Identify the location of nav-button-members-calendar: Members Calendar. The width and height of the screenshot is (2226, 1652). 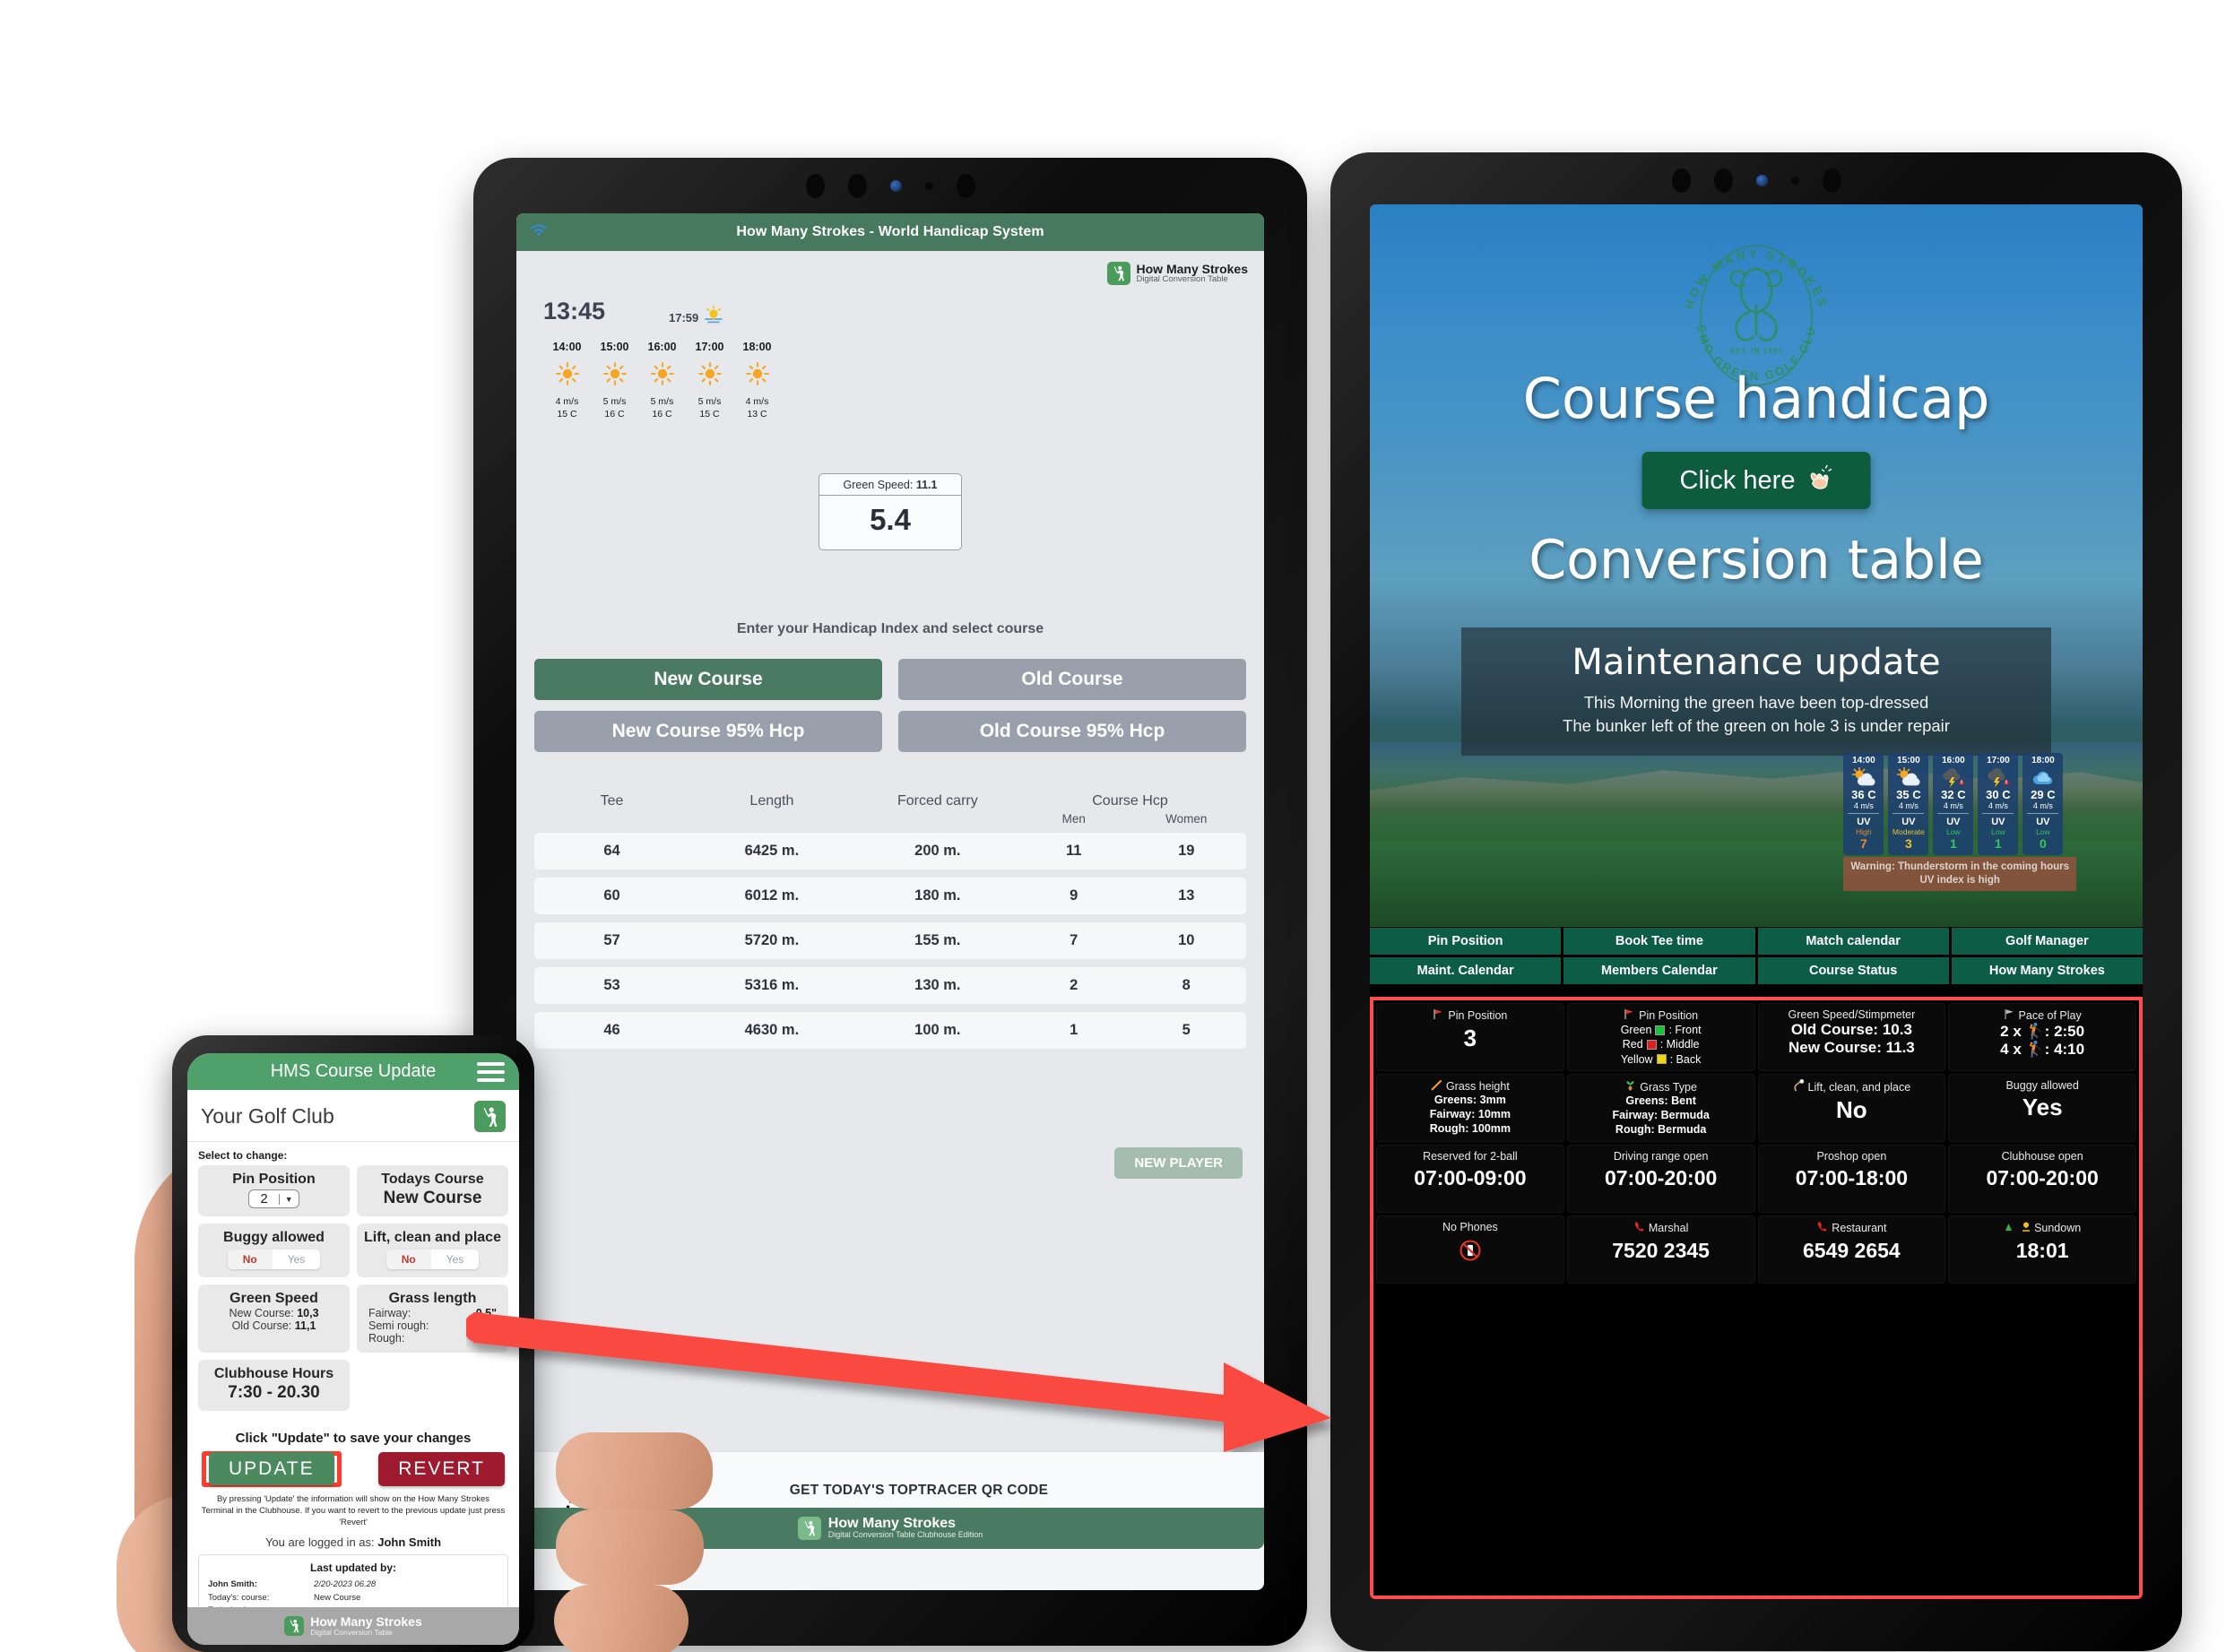
(1659, 970).